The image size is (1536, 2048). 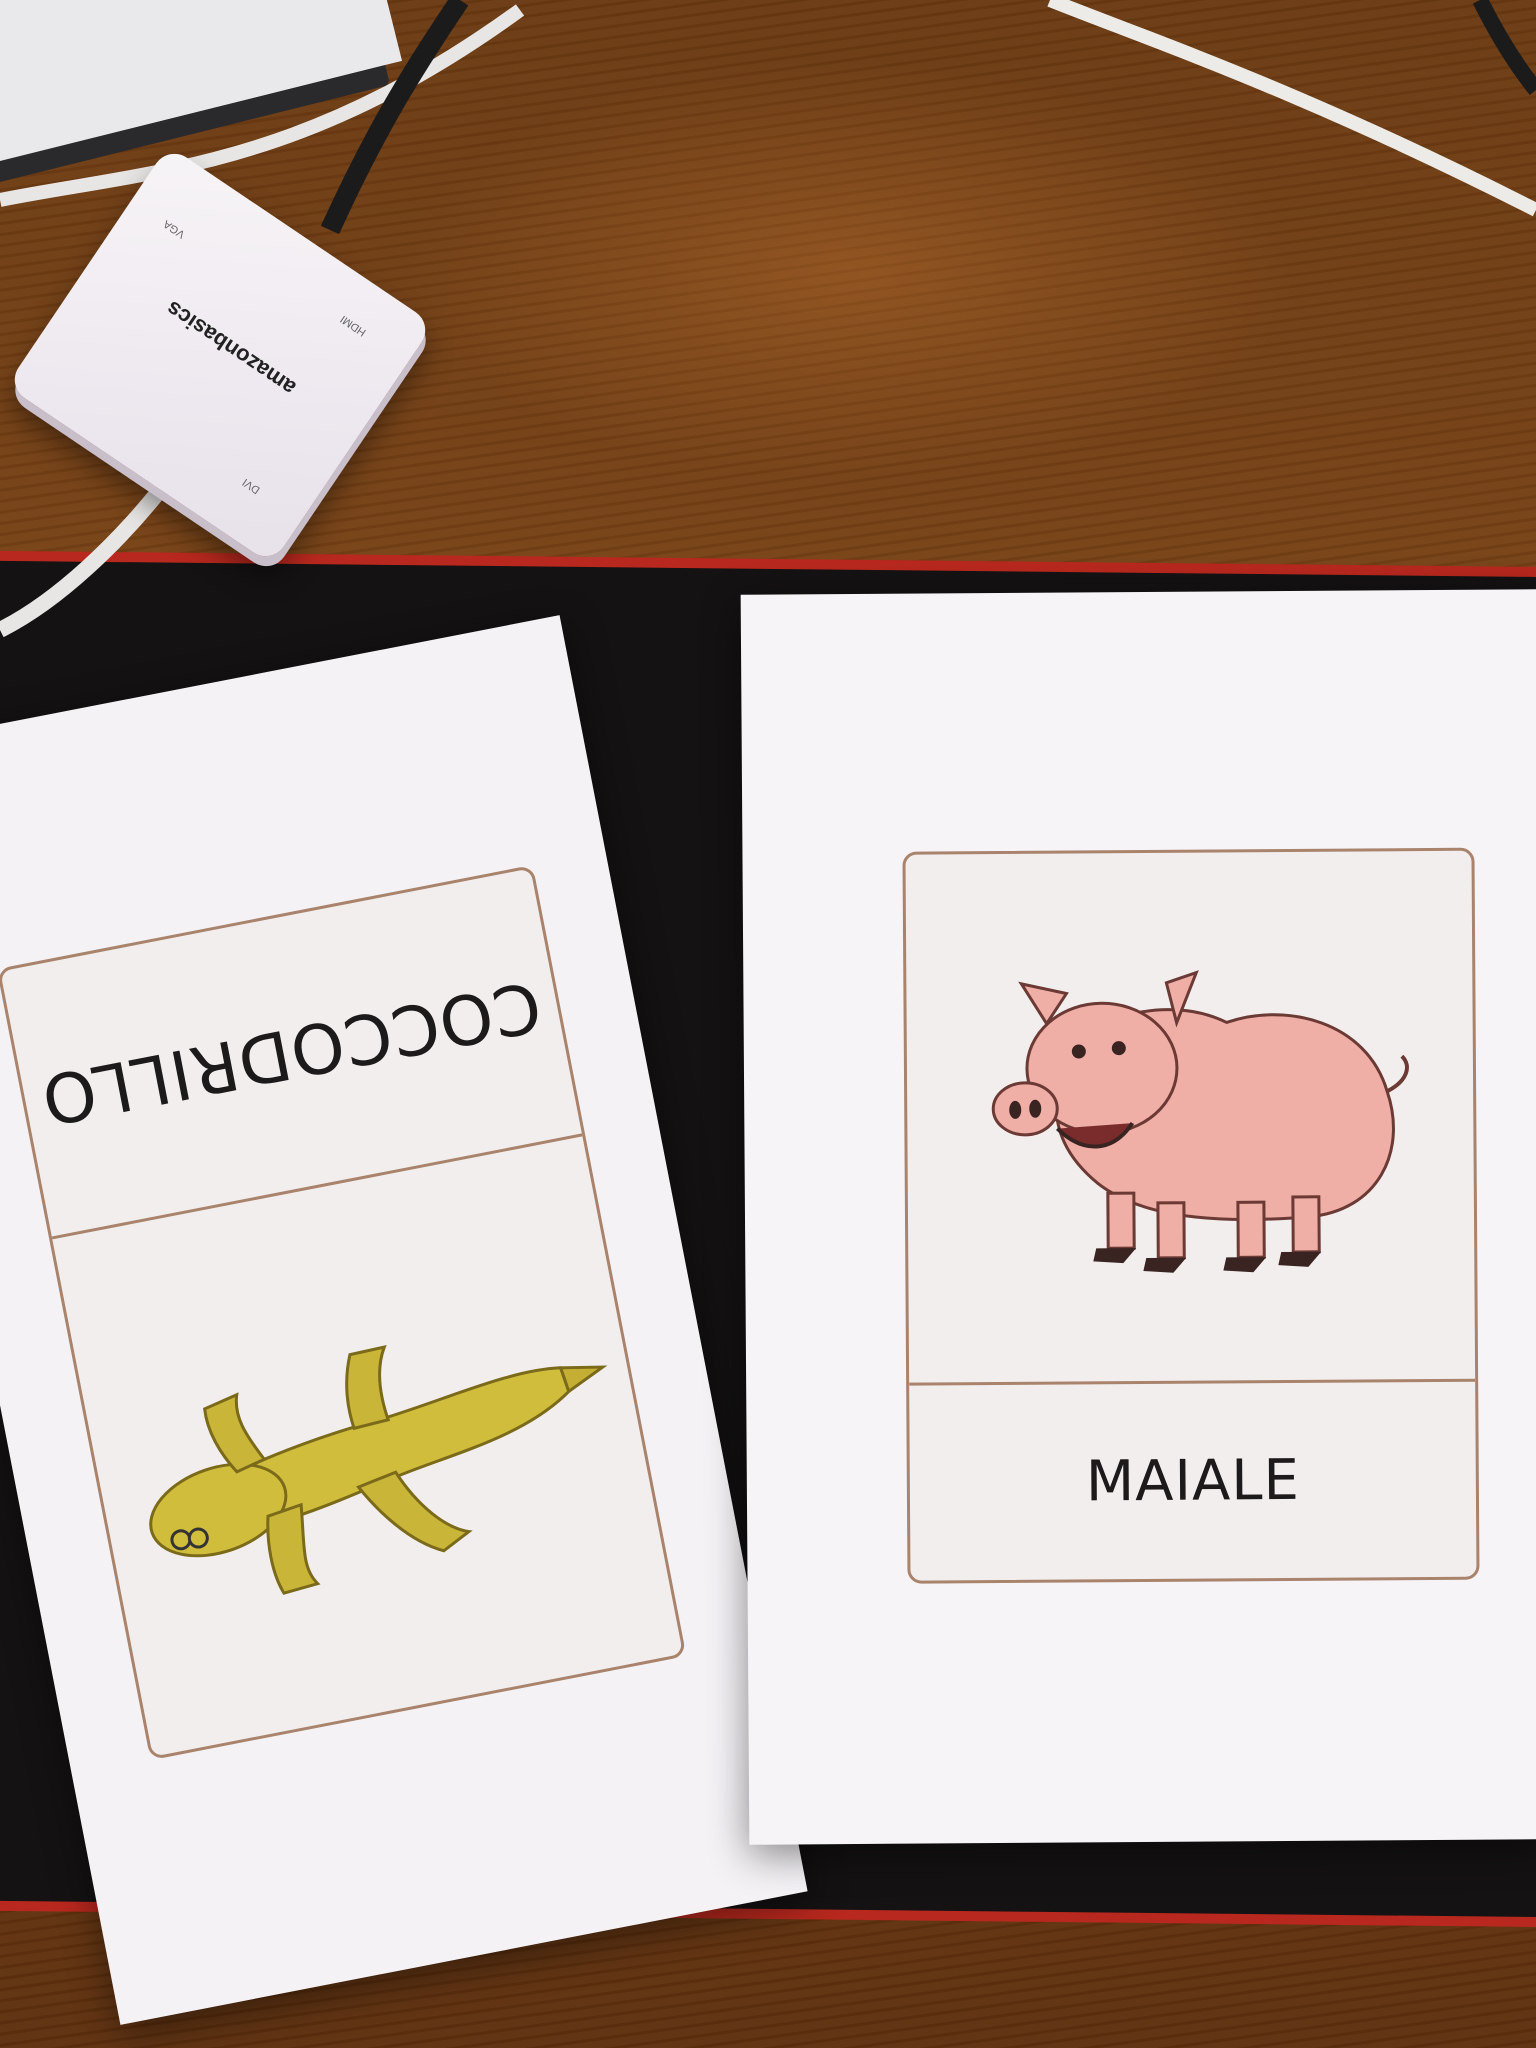 I want to click on pig-illustration, so click(x=1200, y=1121).